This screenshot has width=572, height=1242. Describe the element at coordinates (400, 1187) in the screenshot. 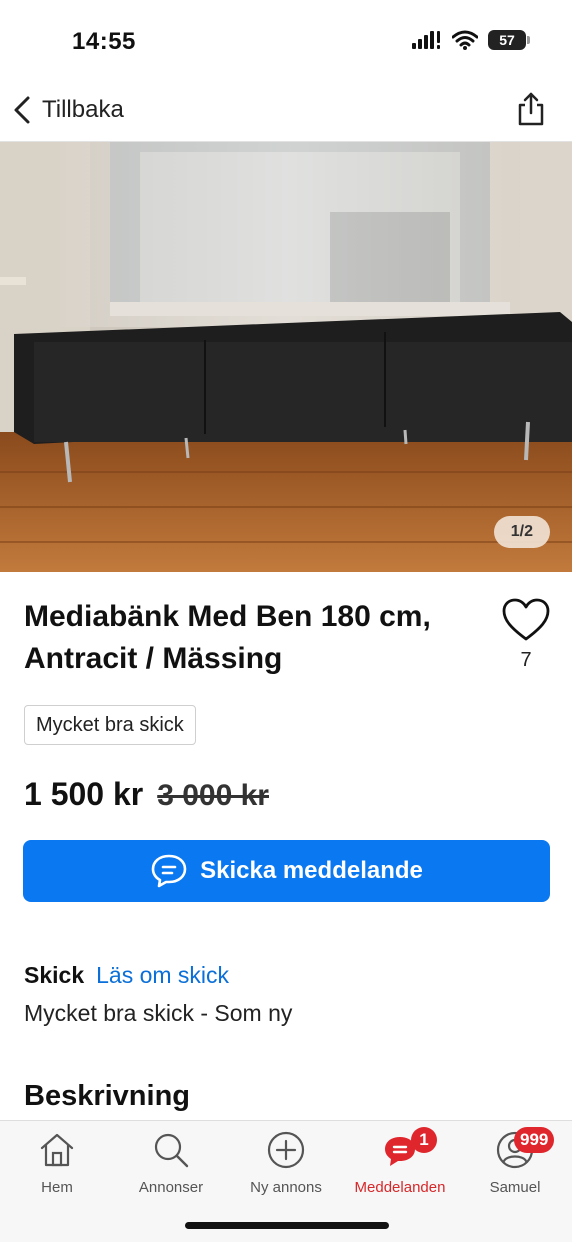

I see `tab-label-messages: Meddelanden` at that location.